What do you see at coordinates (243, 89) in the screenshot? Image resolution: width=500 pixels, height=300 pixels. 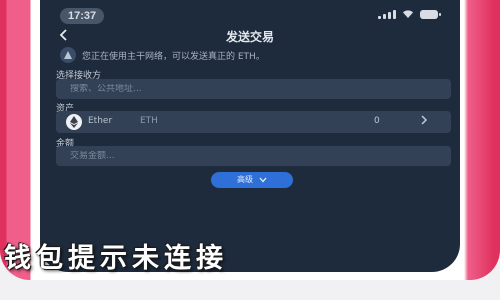 I see `recipient-input` at bounding box center [243, 89].